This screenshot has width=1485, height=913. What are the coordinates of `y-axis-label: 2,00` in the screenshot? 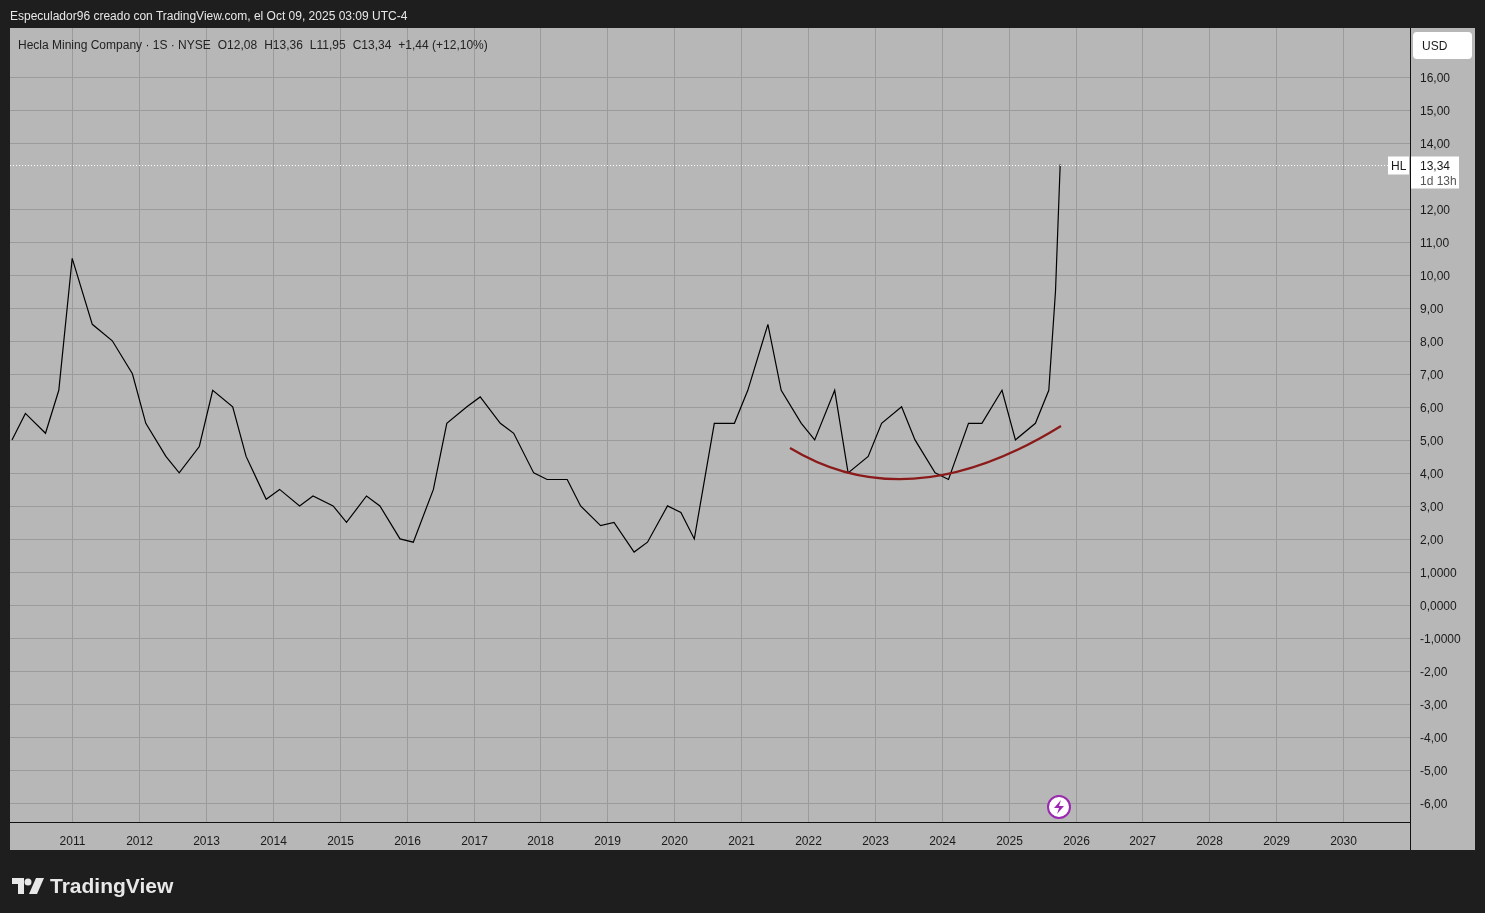 It's located at (1432, 539).